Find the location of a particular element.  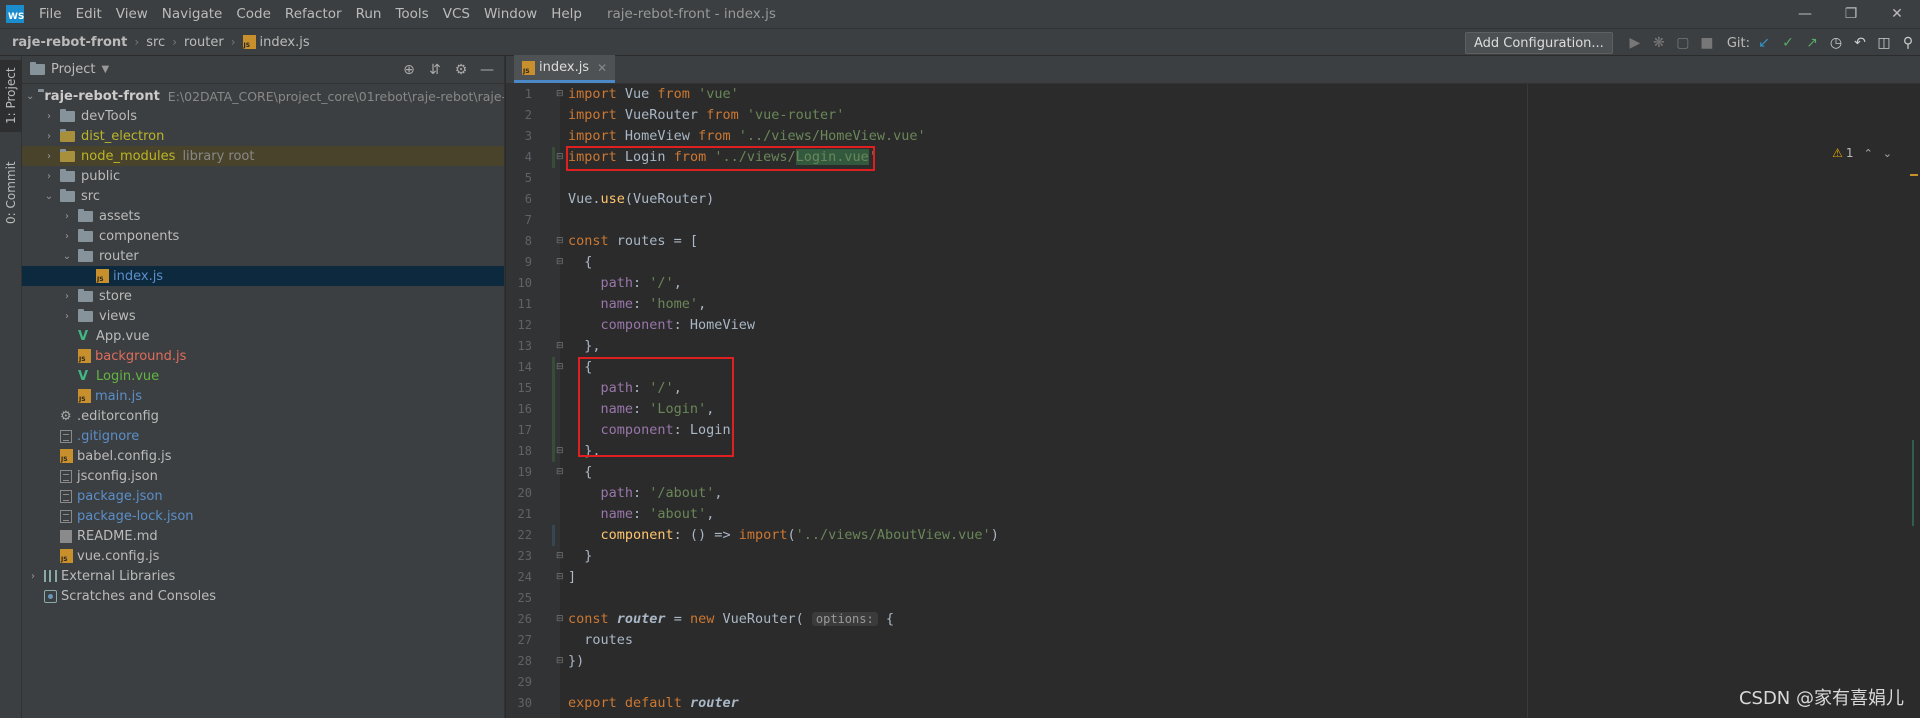

scrollbar-thumb is located at coordinates (1913, 483).